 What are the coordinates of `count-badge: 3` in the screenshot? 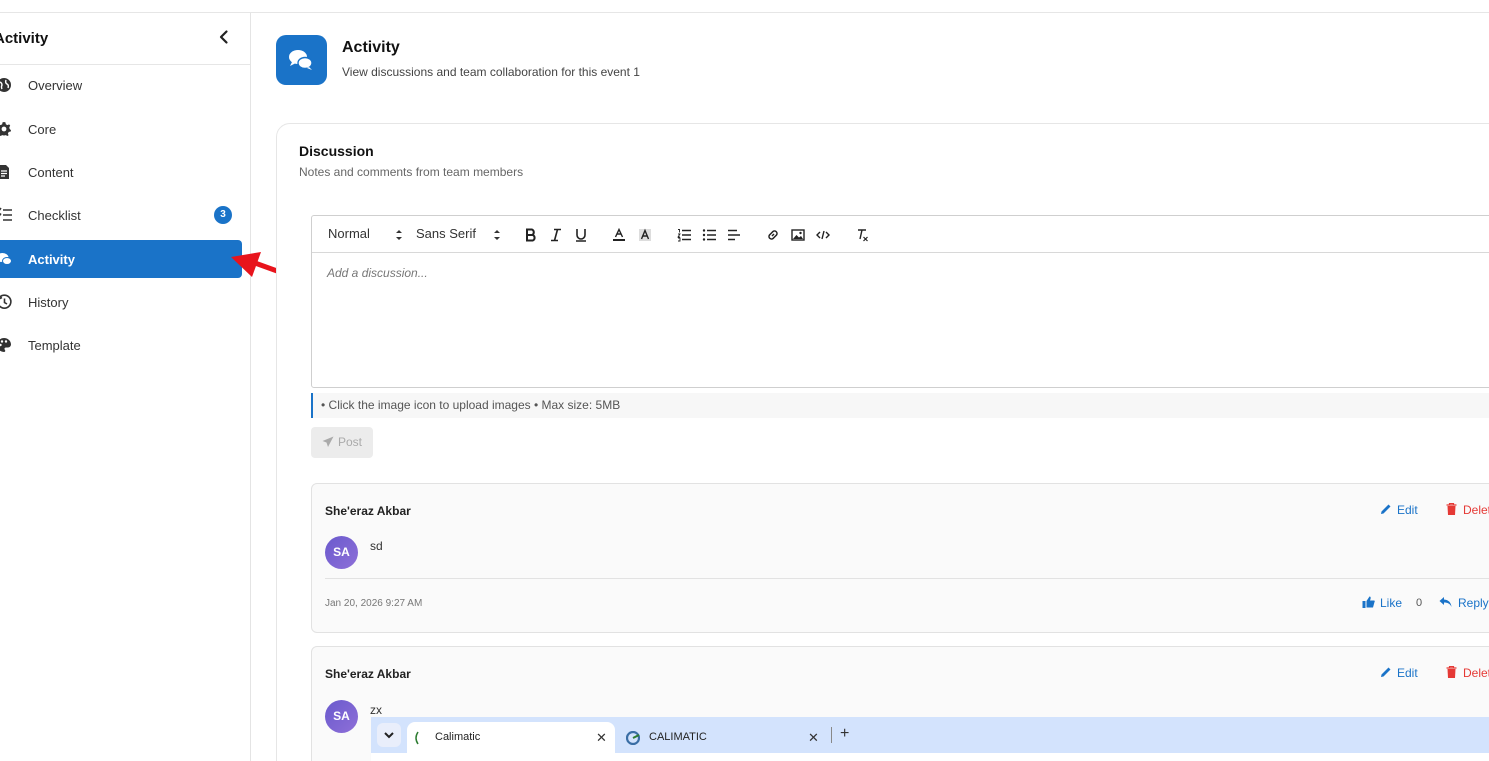 It's located at (223, 215).